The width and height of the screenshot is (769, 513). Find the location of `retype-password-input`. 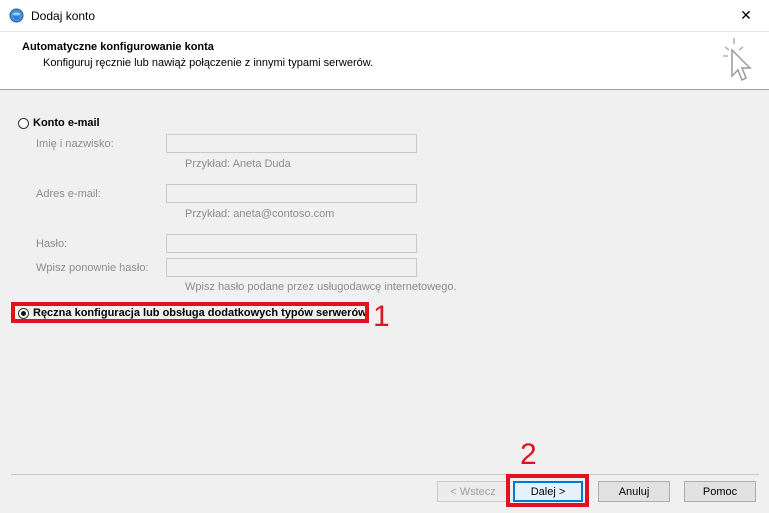

retype-password-input is located at coordinates (291, 267).